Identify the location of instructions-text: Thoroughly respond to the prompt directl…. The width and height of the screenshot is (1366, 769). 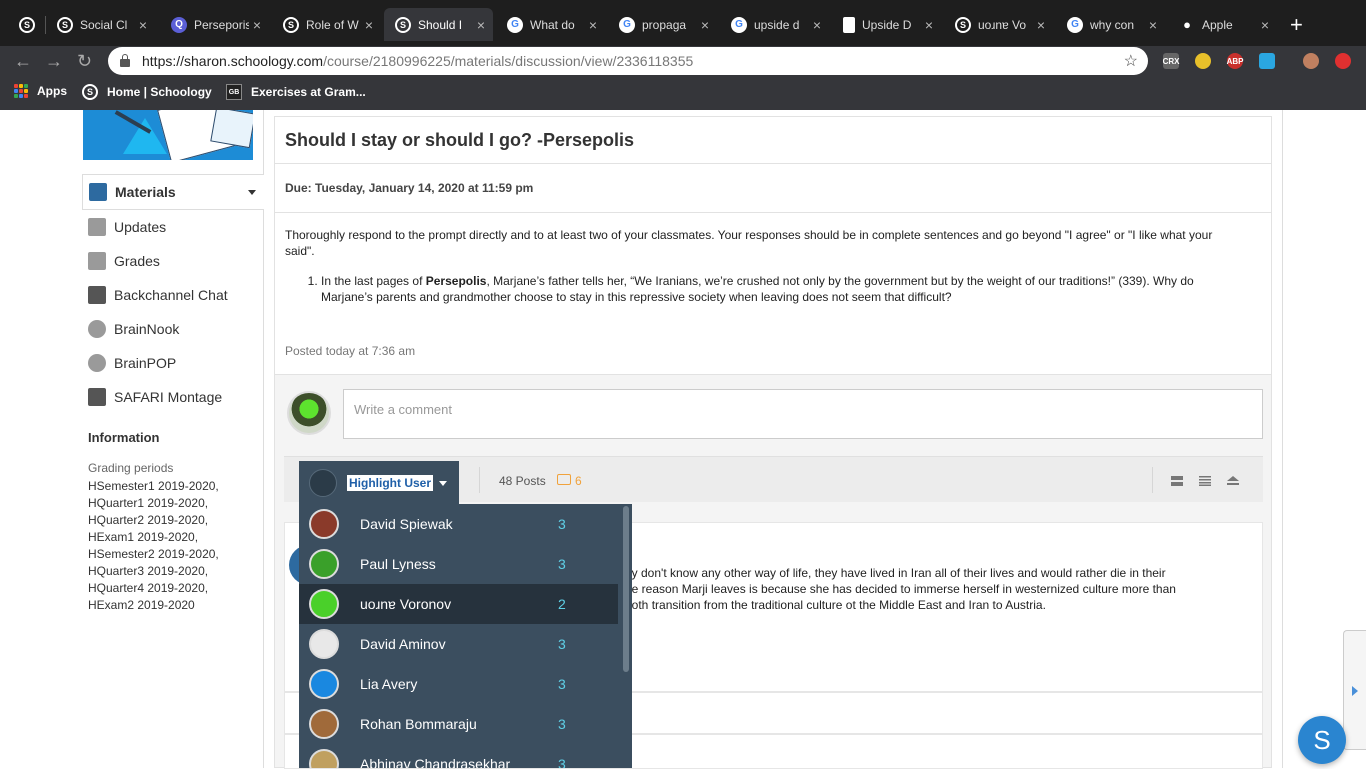
(749, 243).